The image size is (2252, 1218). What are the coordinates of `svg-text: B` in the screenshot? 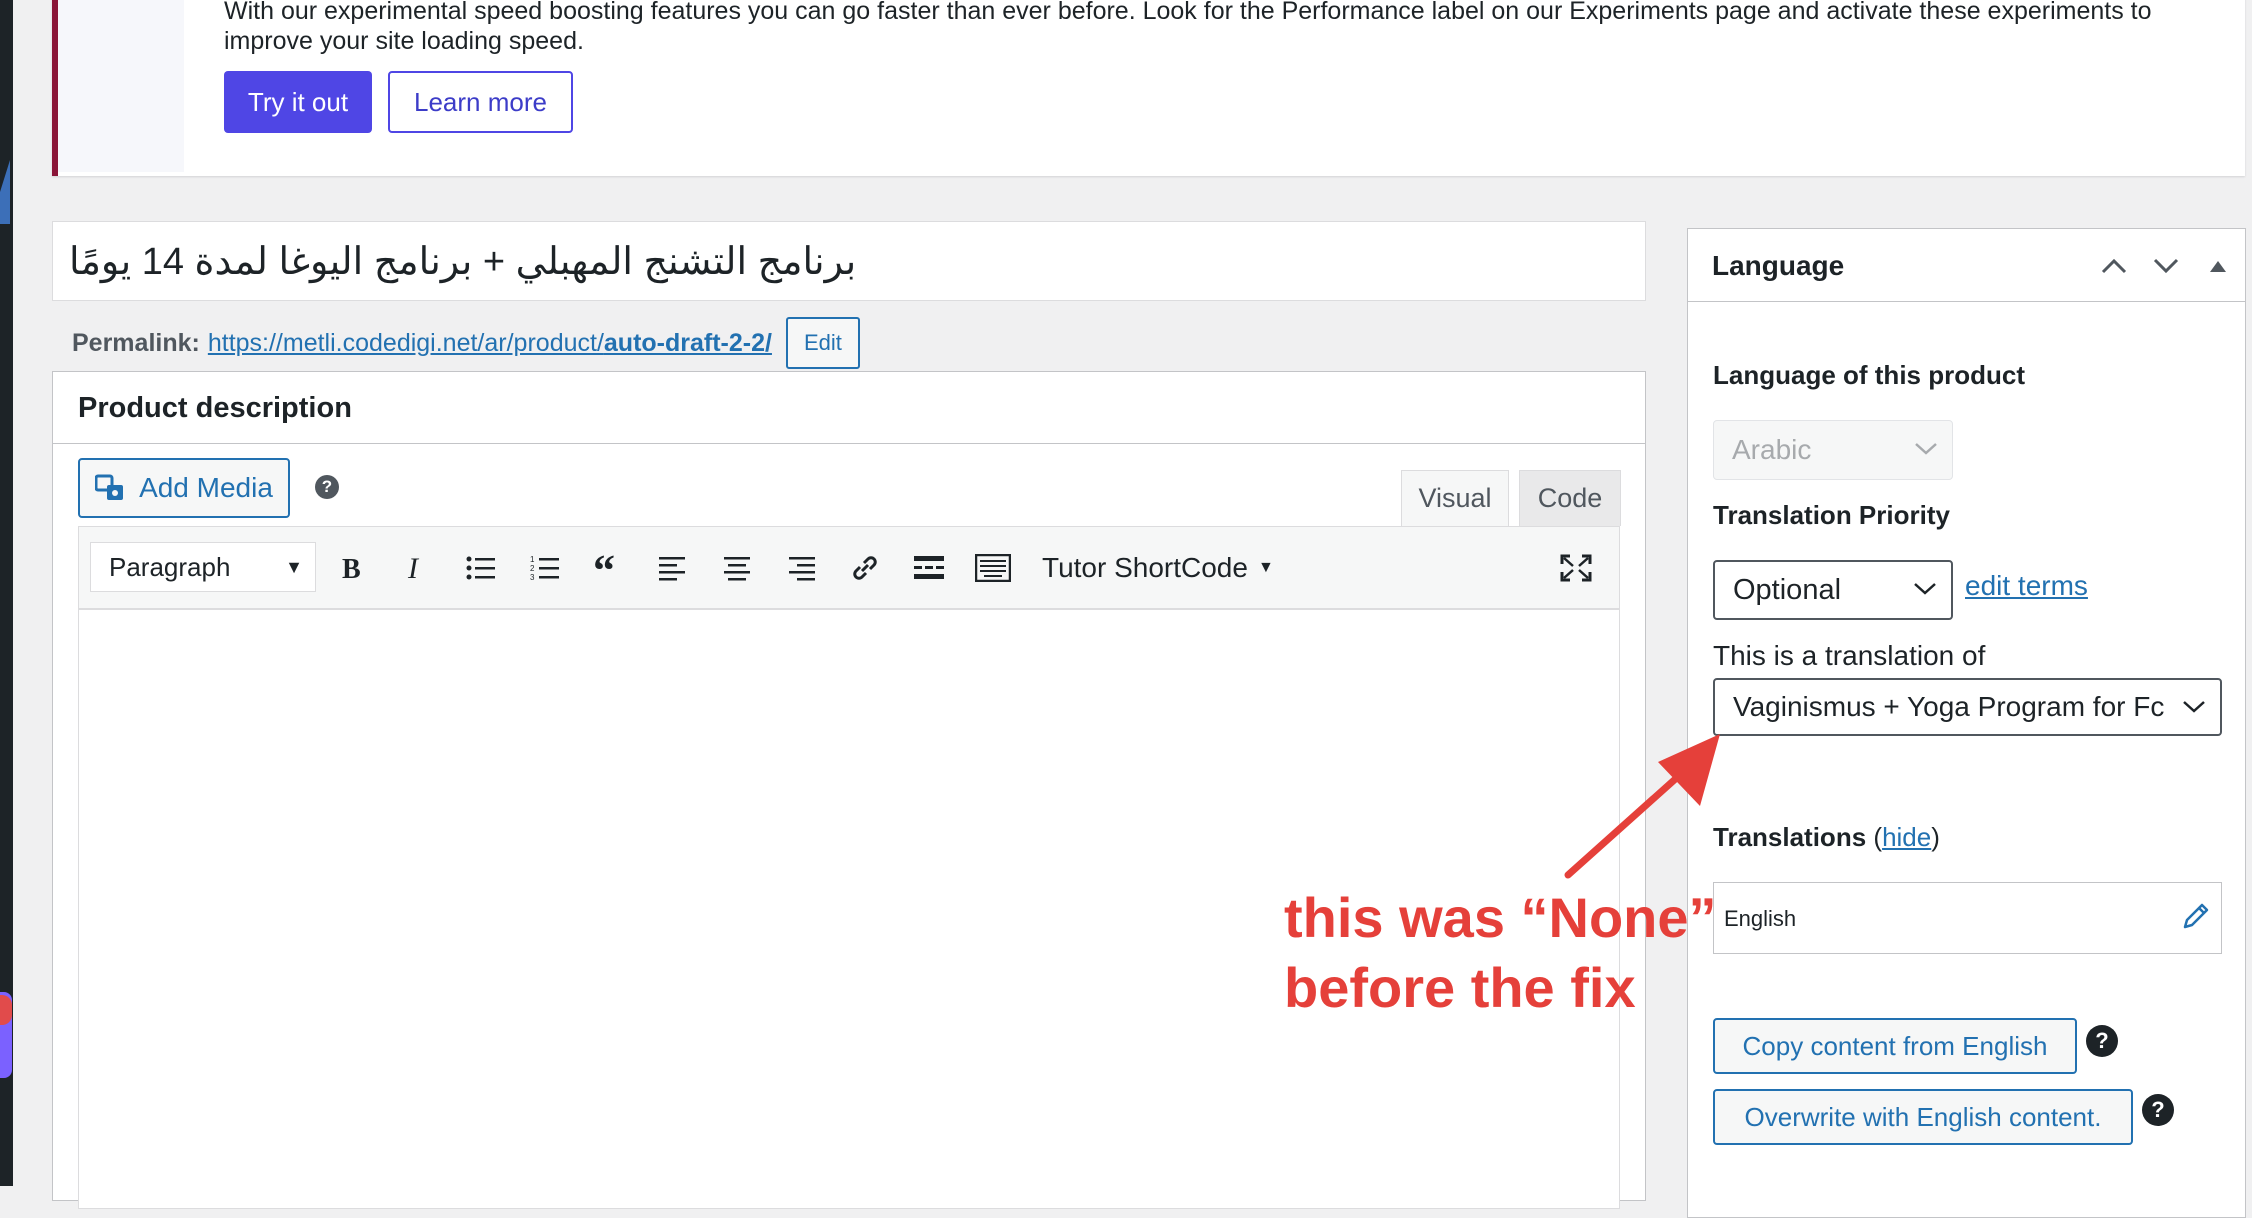 It's located at (351, 568).